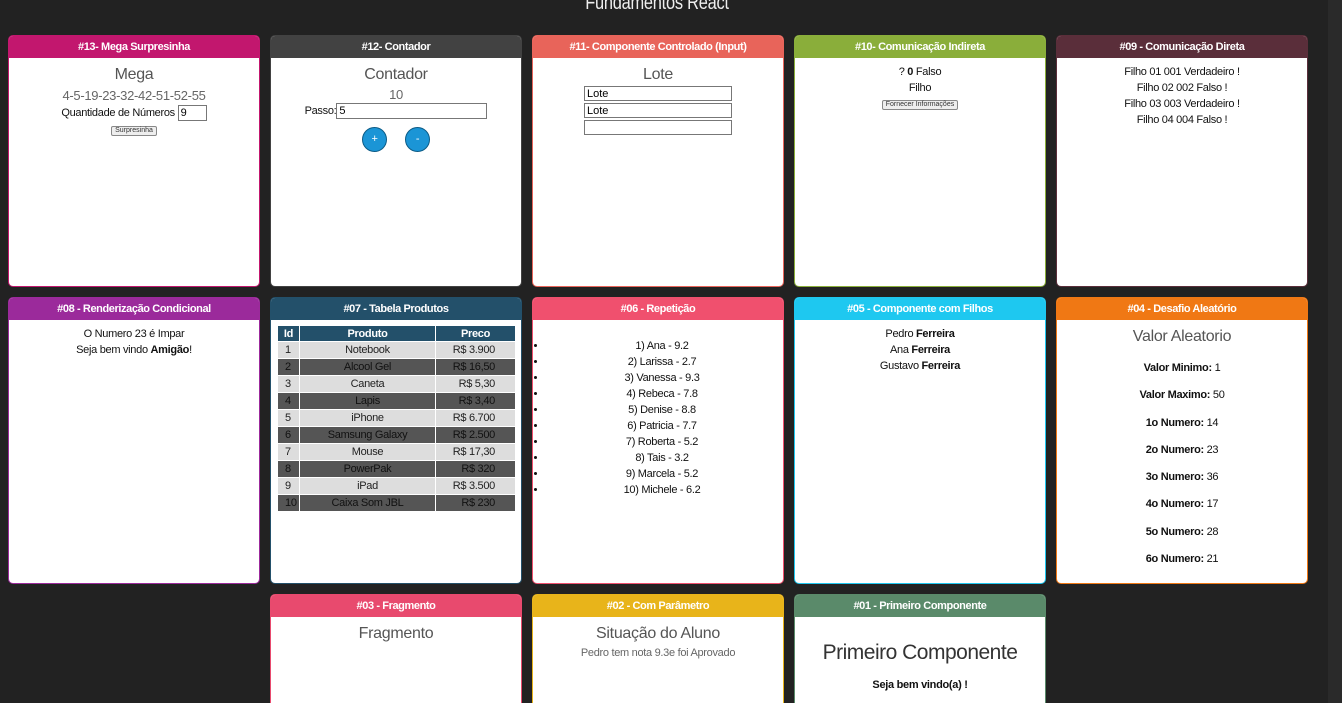 The image size is (1342, 703). I want to click on page-title: Fundamentos React, so click(657, 7).